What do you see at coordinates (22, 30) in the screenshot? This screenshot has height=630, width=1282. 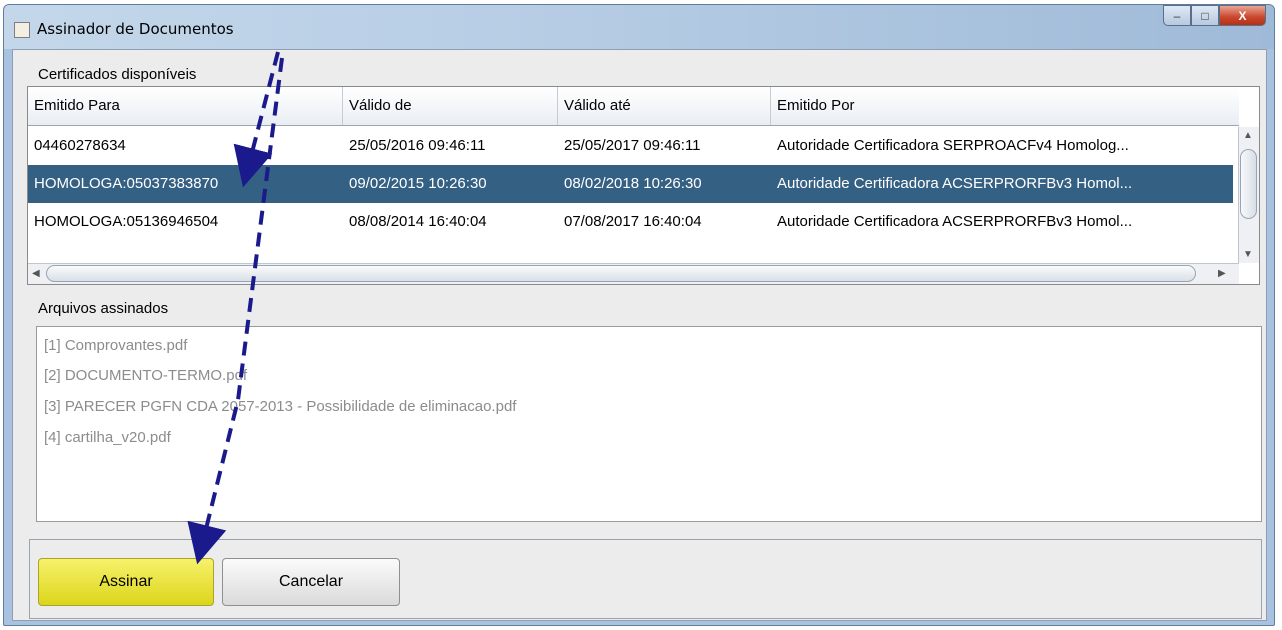 I see `java-app-icon` at bounding box center [22, 30].